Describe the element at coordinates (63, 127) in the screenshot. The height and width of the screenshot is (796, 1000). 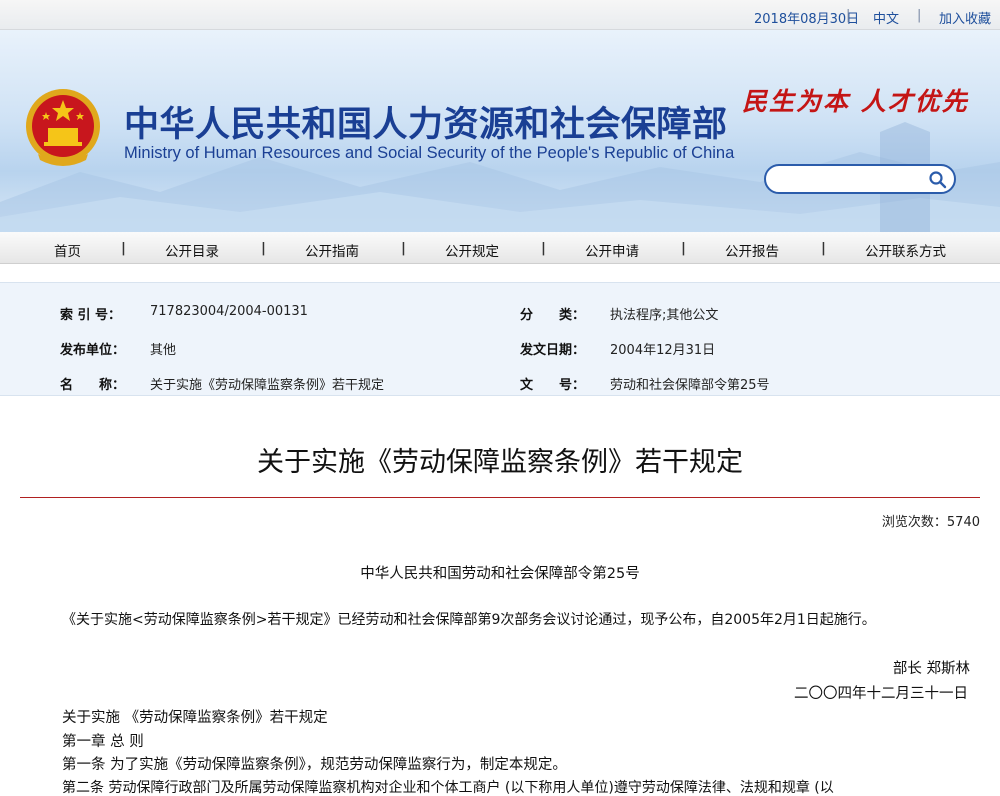
I see `national-emblem-icon` at that location.